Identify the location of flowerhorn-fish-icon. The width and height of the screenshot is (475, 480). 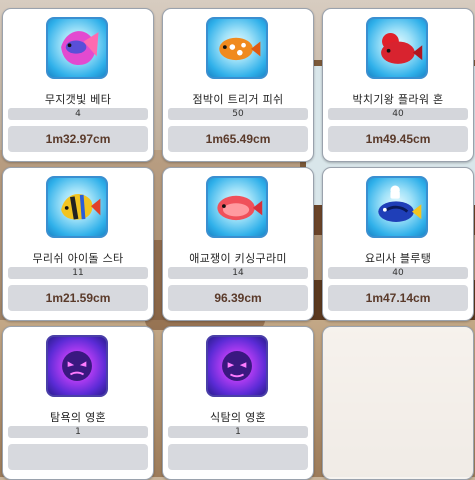
(397, 48).